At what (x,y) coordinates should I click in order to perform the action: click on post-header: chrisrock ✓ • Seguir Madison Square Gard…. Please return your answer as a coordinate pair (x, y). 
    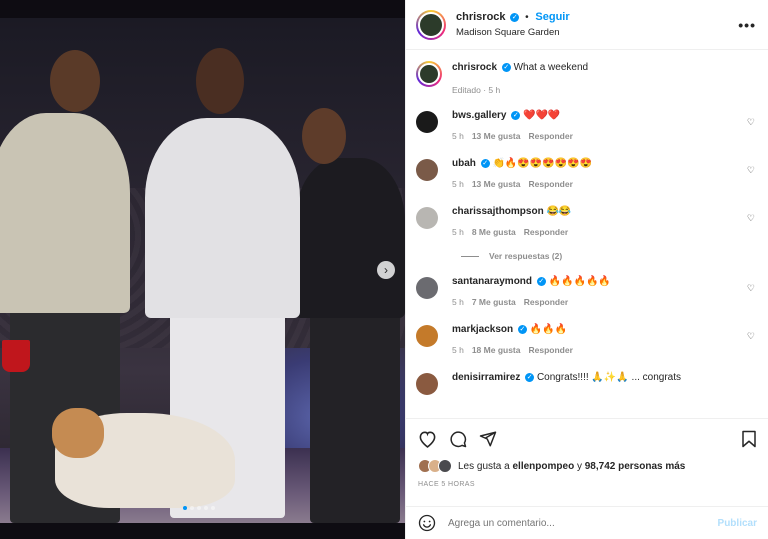
    Looking at the image, I should click on (587, 25).